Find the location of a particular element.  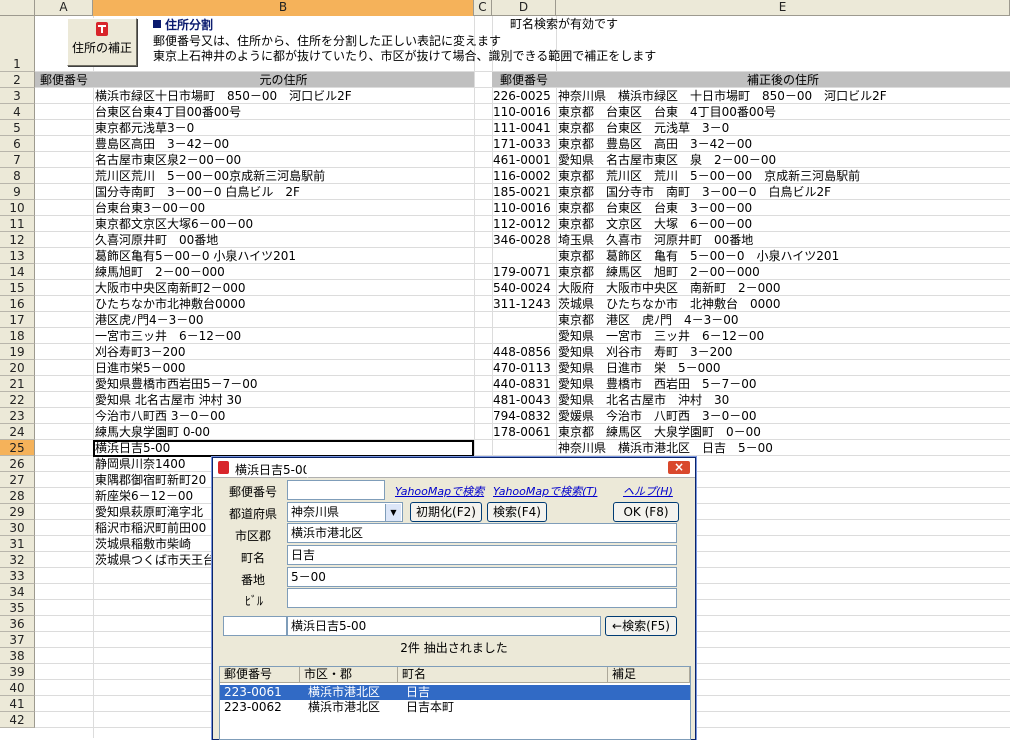

free-search-input: 横浜日吉5-00 is located at coordinates (444, 626).